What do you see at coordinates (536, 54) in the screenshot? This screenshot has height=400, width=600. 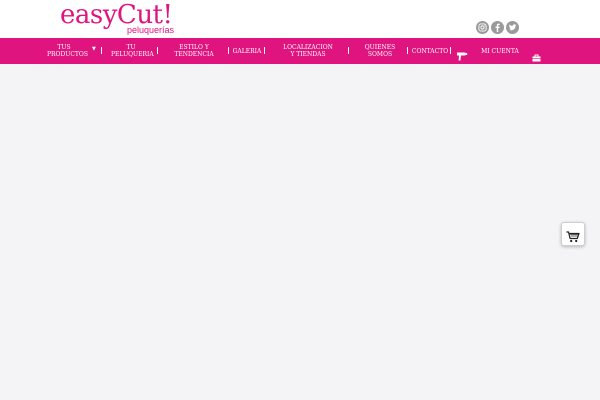 I see `account-icon` at bounding box center [536, 54].